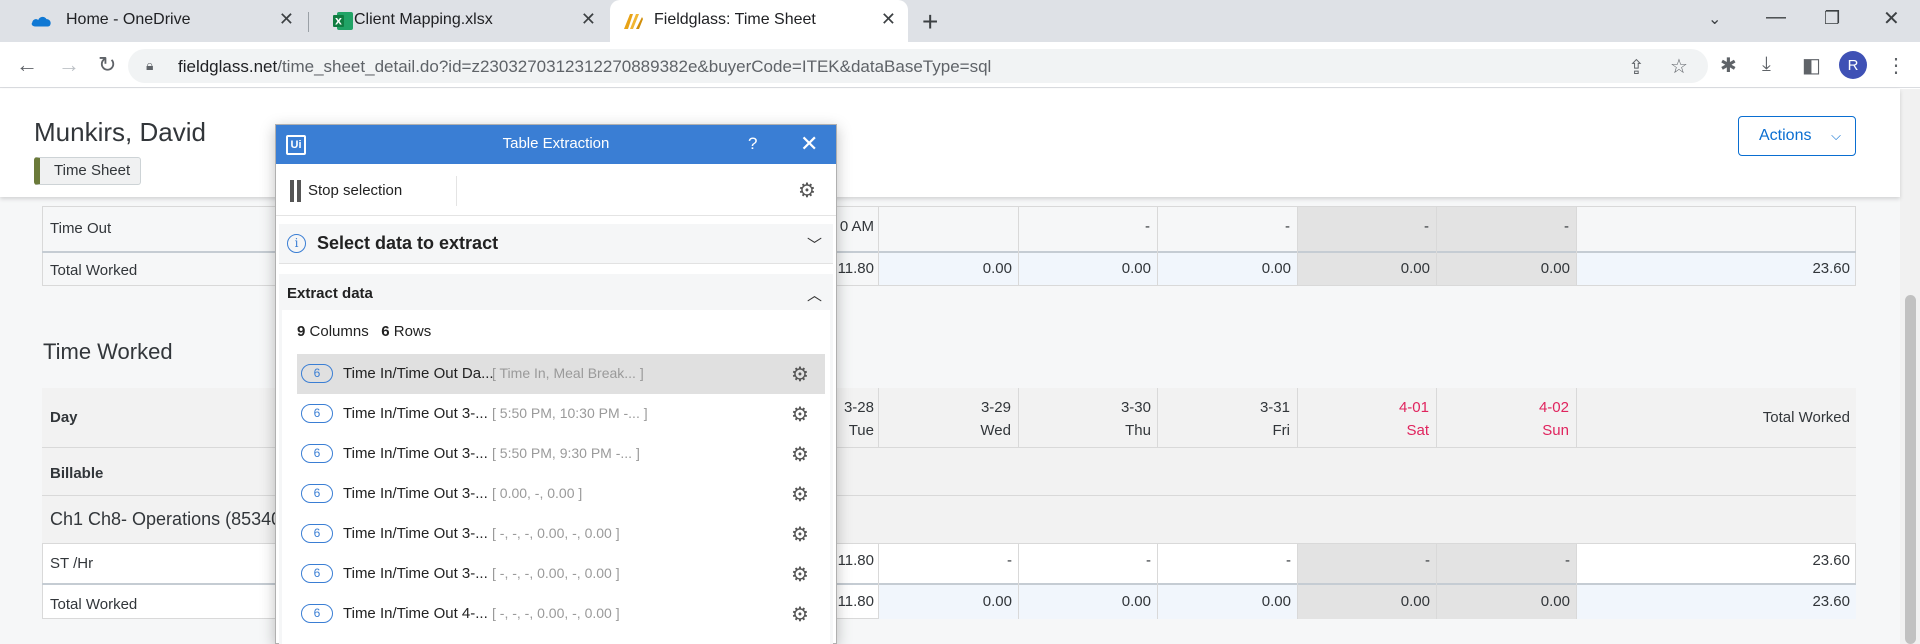 This screenshot has width=1920, height=644. What do you see at coordinates (1679, 66) in the screenshot?
I see `bookmark-star-icon: ☆` at bounding box center [1679, 66].